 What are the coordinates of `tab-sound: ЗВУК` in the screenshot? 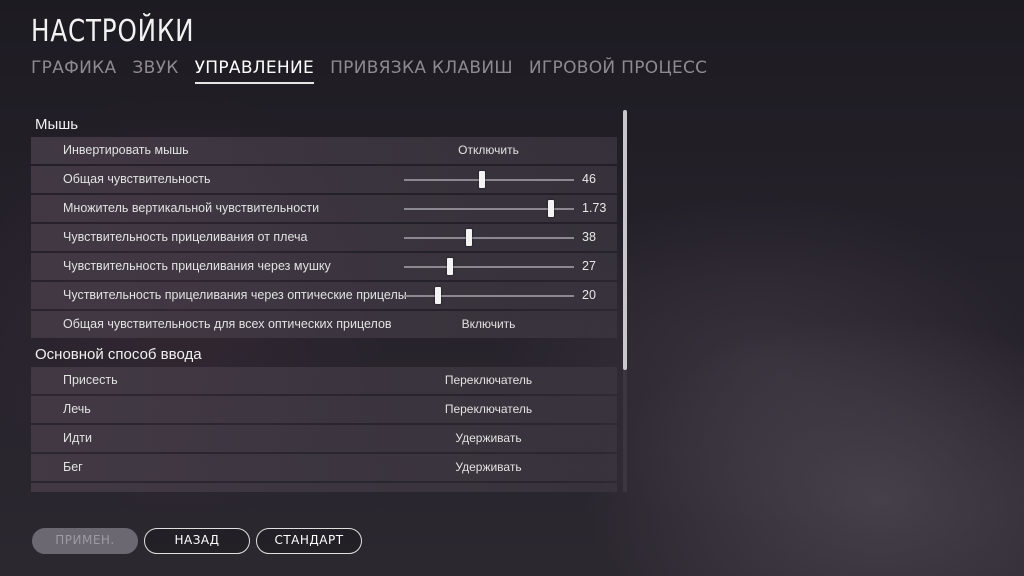 It's located at (155, 71).